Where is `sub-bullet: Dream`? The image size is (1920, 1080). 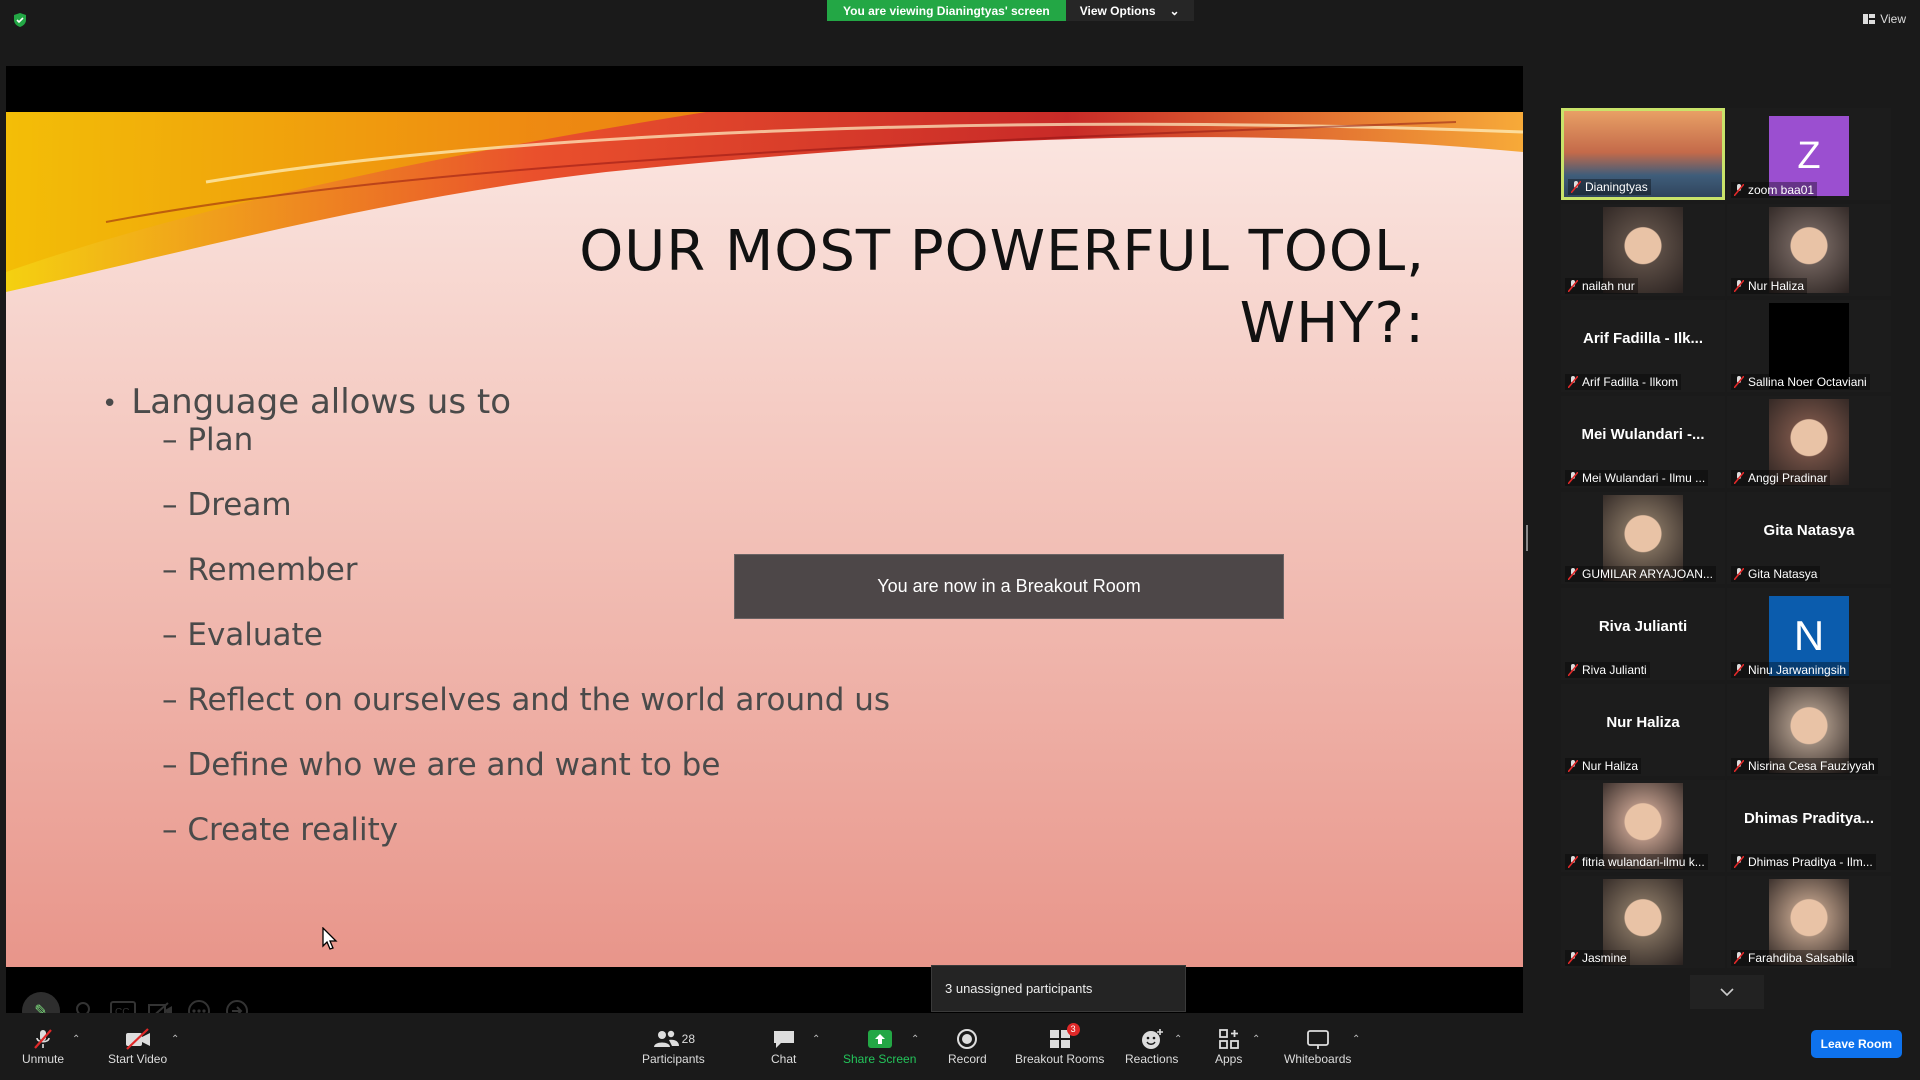 sub-bullet: Dream is located at coordinates (226, 505).